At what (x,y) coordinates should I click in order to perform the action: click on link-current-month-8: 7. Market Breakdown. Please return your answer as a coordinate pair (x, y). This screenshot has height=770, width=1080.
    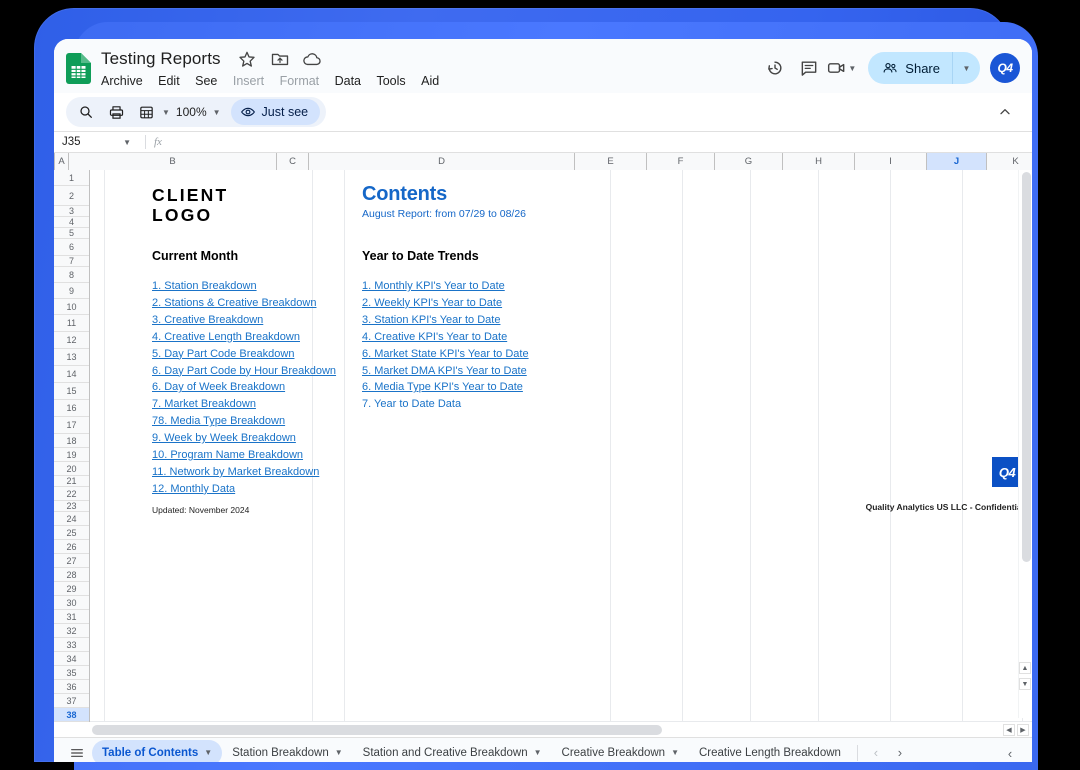
    Looking at the image, I should click on (204, 404).